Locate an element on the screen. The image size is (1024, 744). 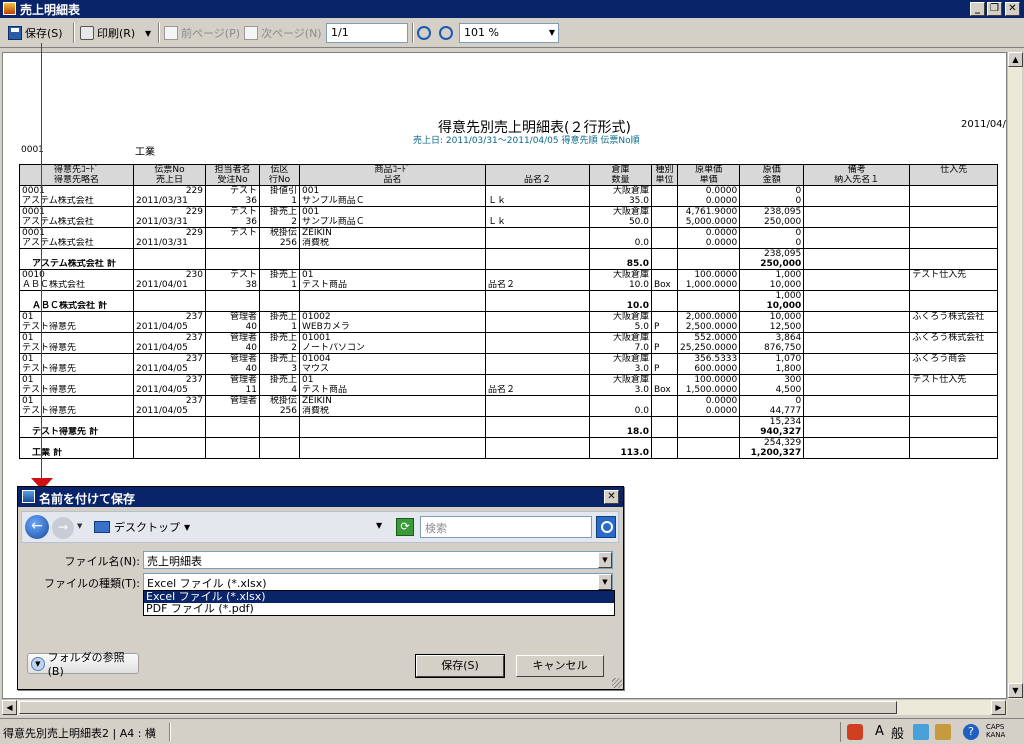
recent-locations-dropdown: ▼ is located at coordinates (79, 526).